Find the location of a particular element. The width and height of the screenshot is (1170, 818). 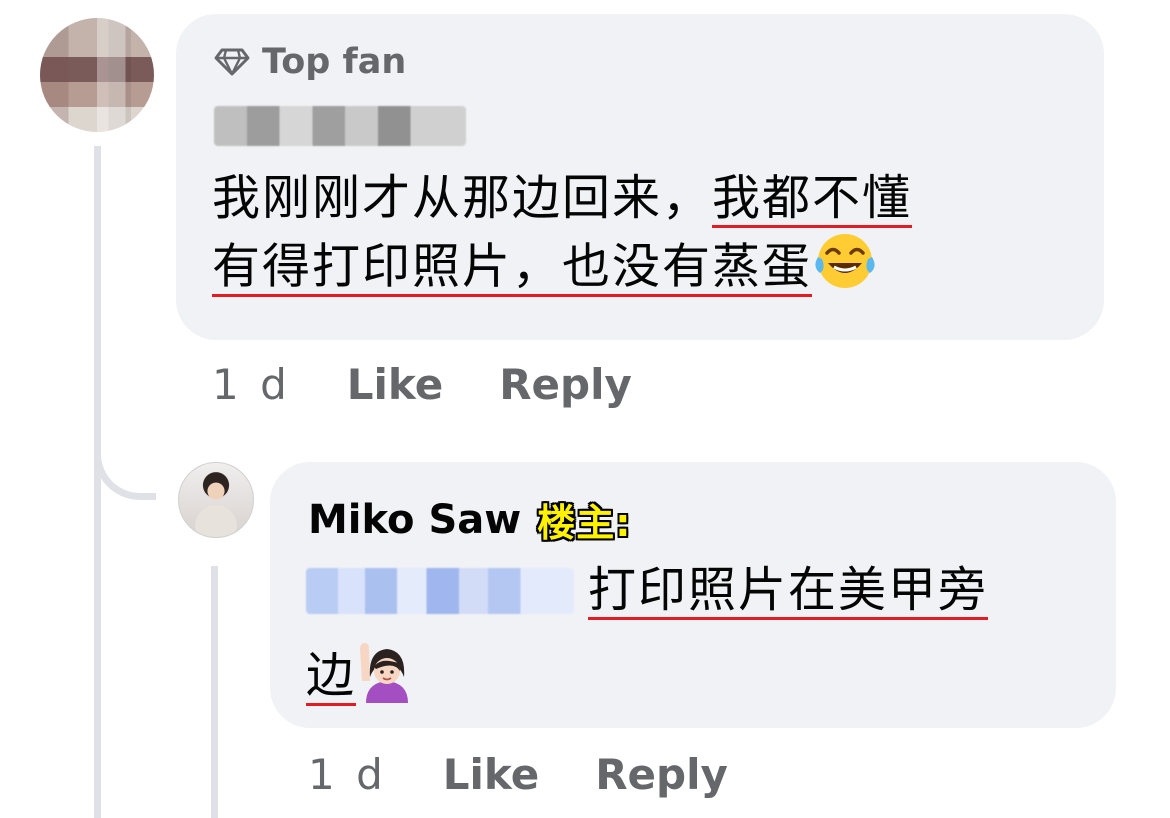

op-badge: 楼主: is located at coordinates (584, 523).